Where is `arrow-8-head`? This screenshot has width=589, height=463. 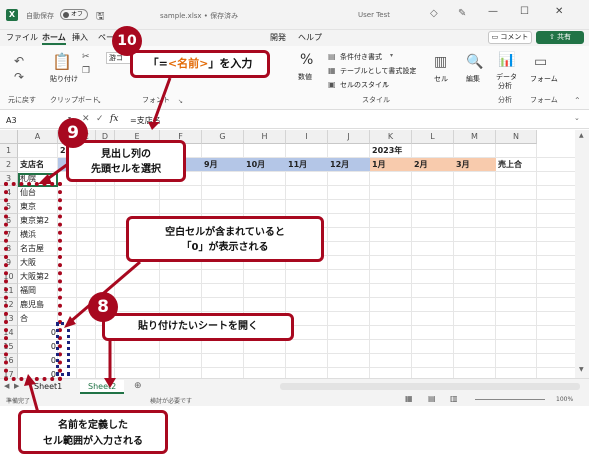
arrow-8-head is located at coordinates (110, 383).